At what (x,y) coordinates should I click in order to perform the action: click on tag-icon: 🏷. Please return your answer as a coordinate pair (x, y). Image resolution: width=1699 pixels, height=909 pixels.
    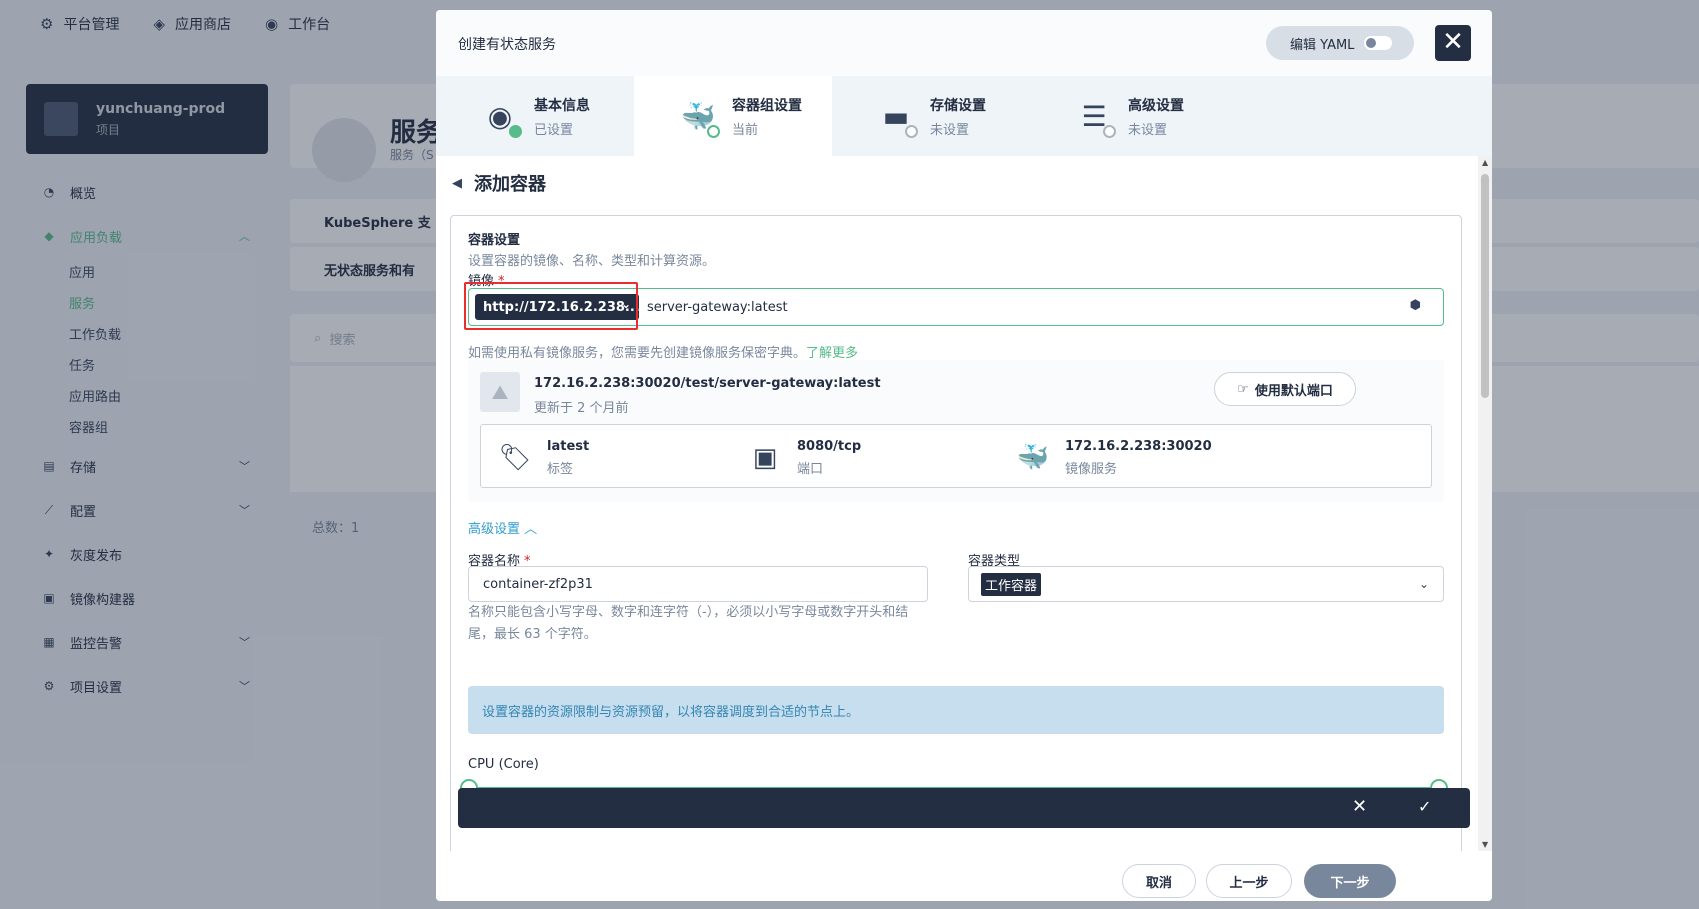
    Looking at the image, I should click on (515, 458).